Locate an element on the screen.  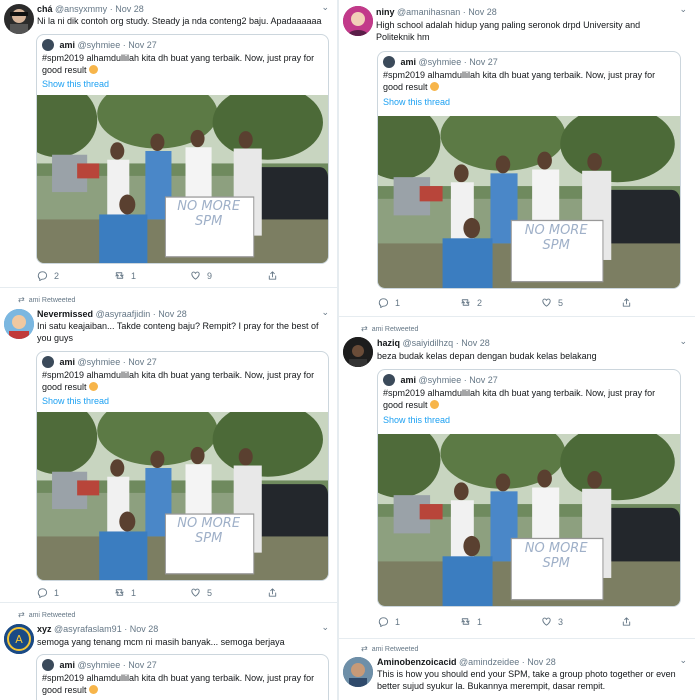
author-handle: @saiyidilhzq is located at coordinates (428, 343).